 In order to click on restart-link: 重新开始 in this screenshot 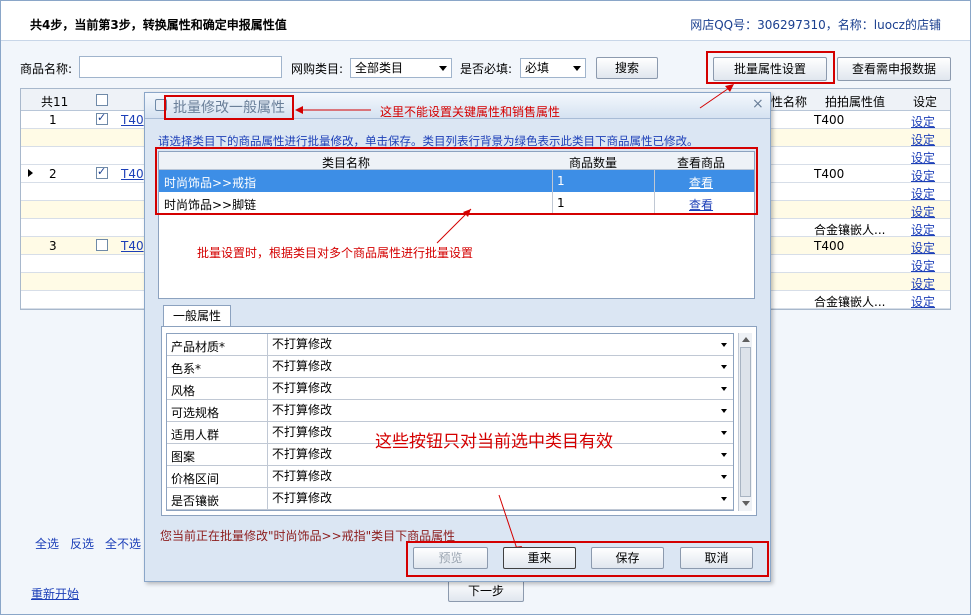, I will do `click(55, 593)`.